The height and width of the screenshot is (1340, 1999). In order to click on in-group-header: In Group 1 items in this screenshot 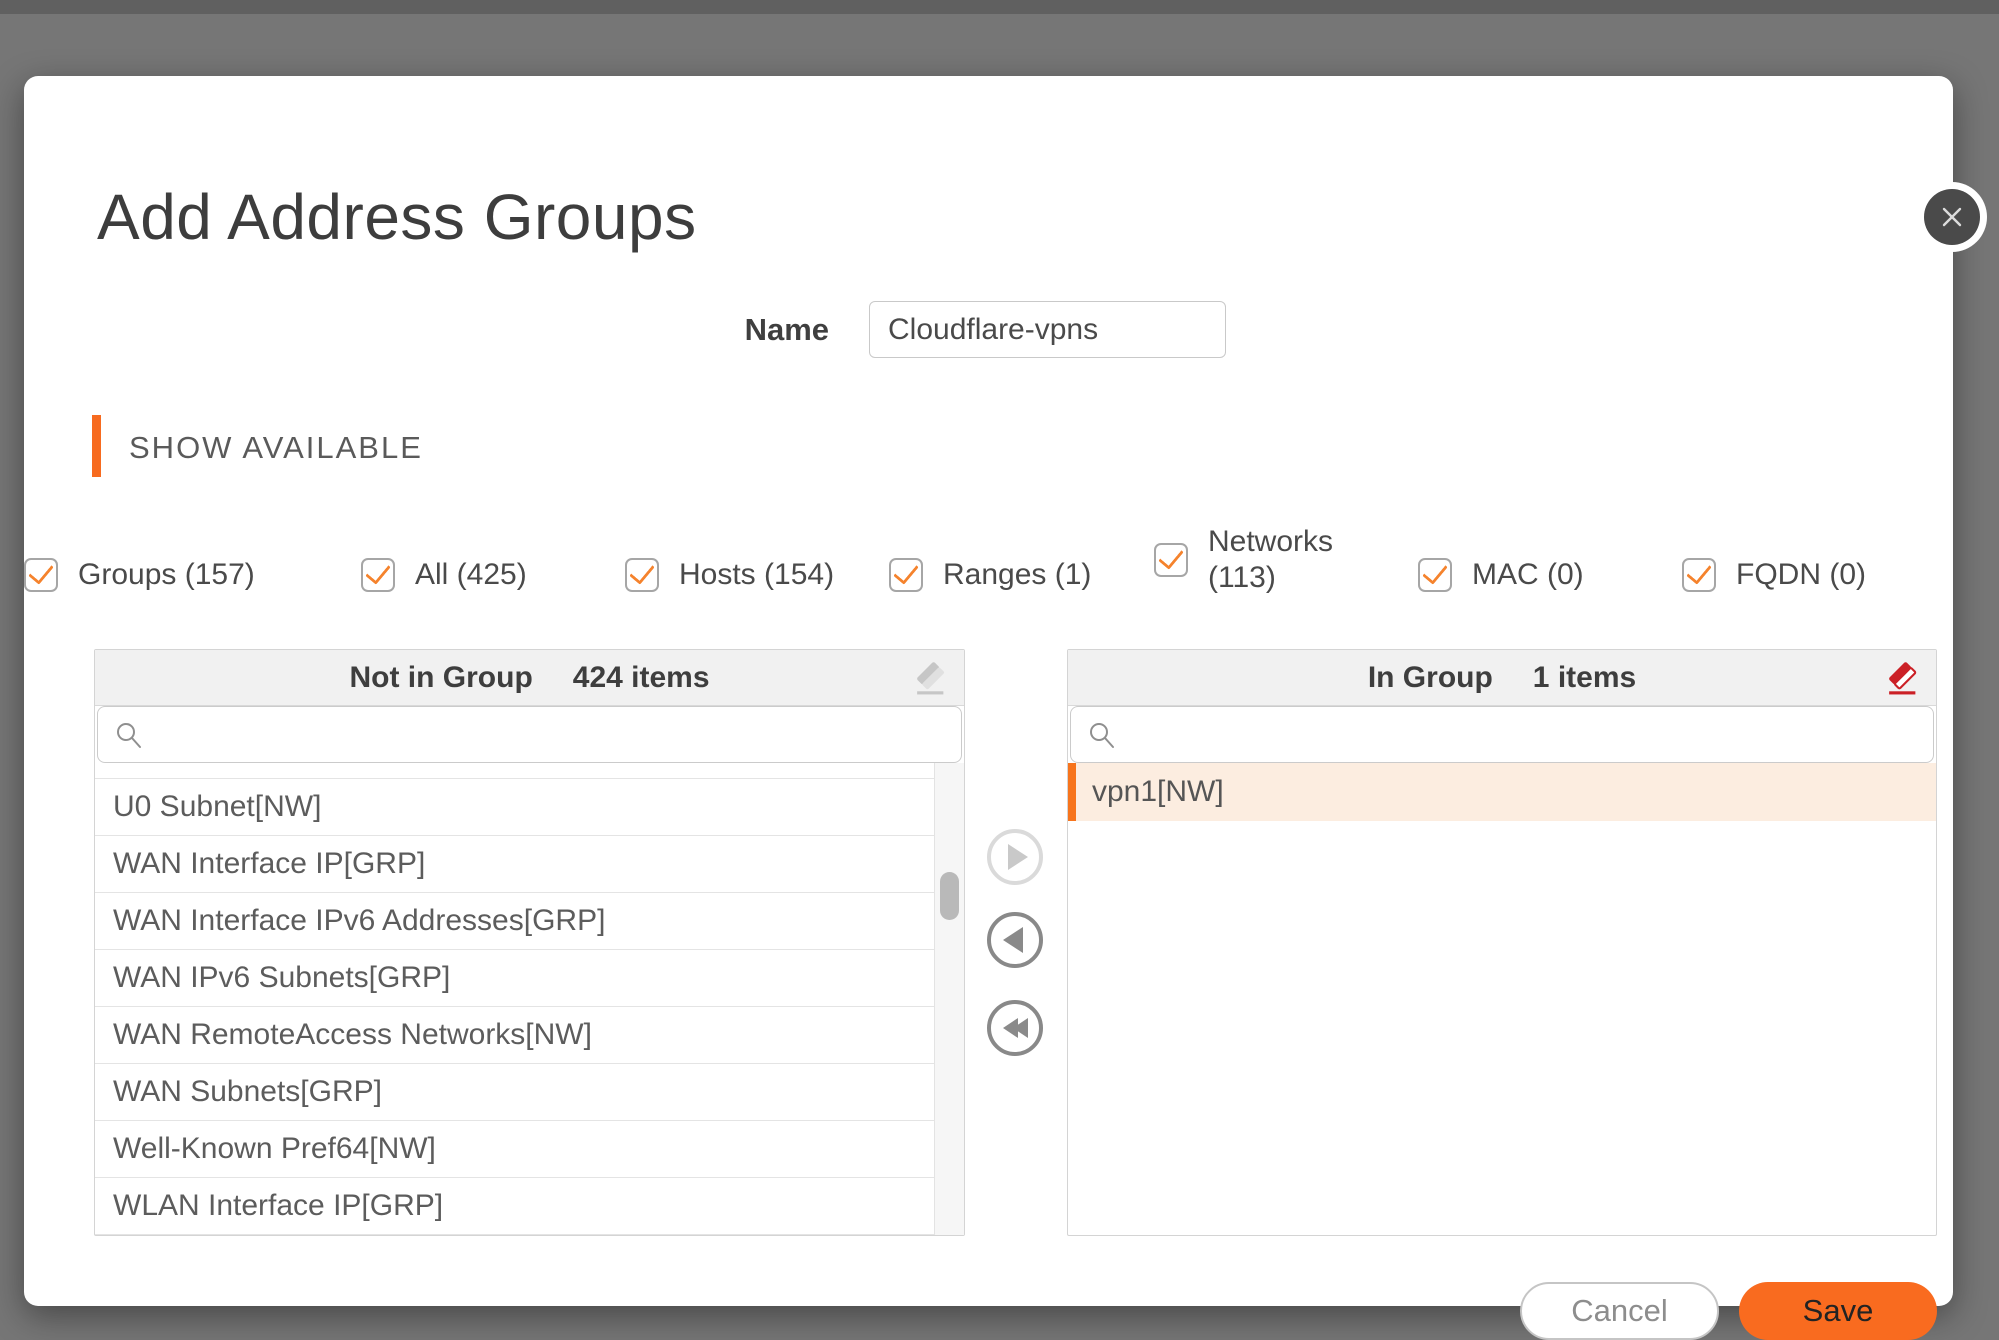, I will do `click(1502, 678)`.